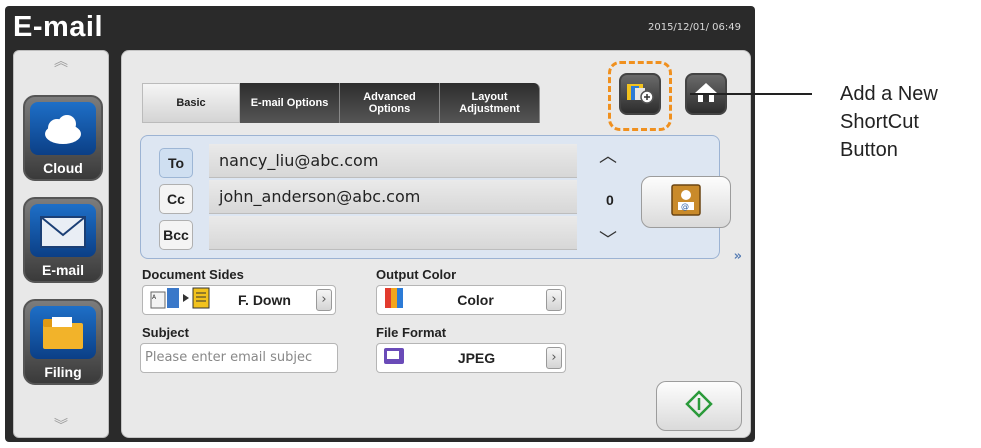  What do you see at coordinates (176, 199) in the screenshot?
I see `cc-button: Cc` at bounding box center [176, 199].